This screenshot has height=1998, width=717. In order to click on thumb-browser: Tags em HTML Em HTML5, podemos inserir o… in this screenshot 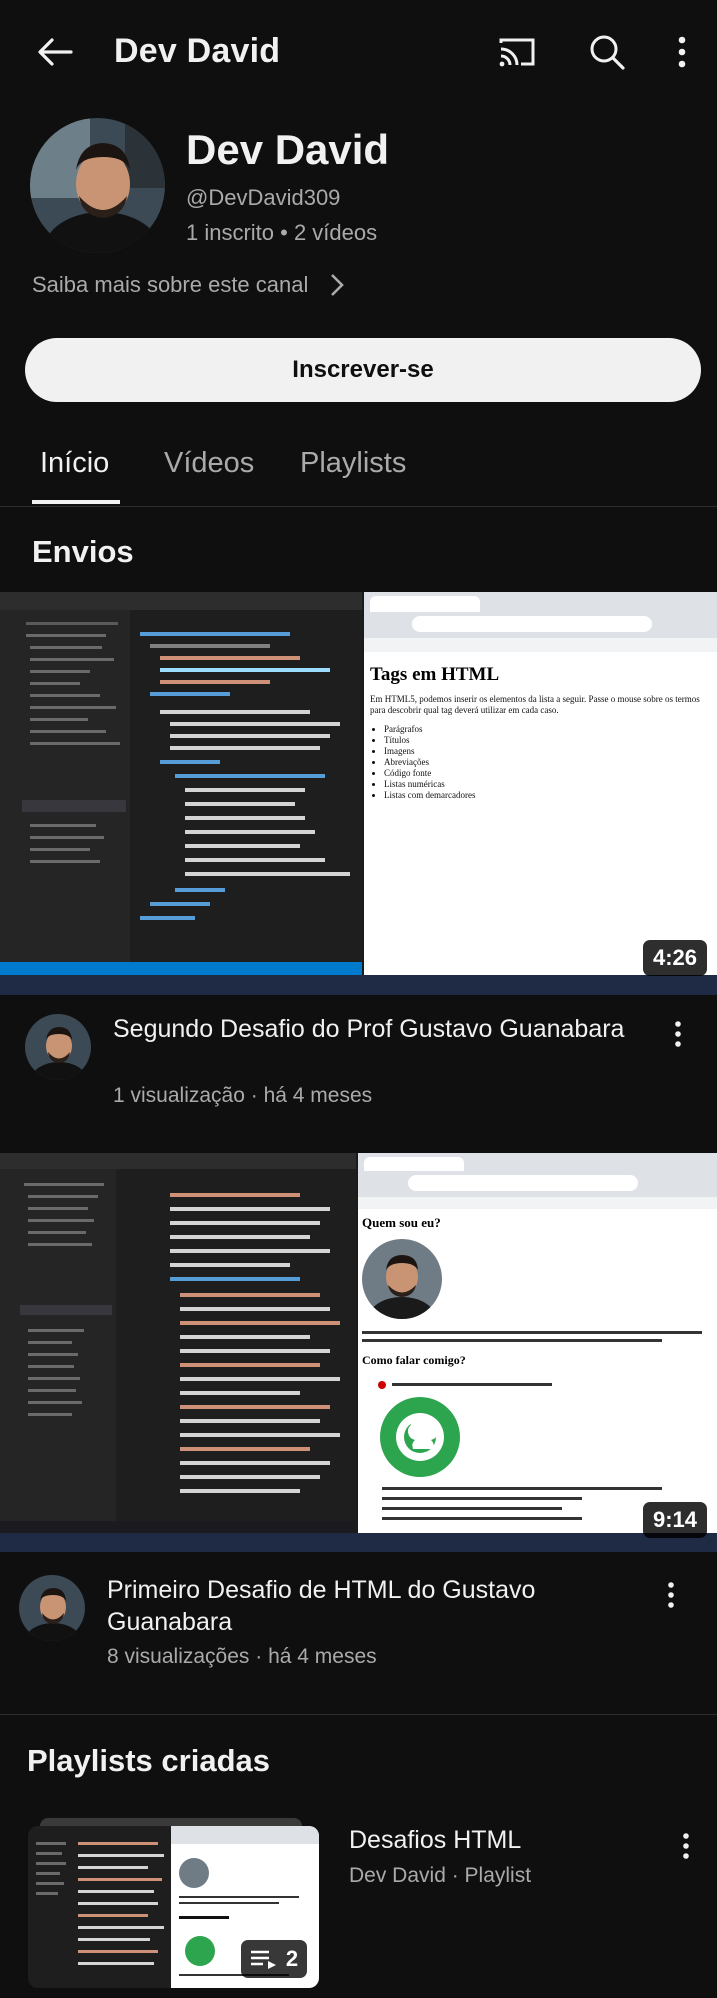, I will do `click(540, 783)`.